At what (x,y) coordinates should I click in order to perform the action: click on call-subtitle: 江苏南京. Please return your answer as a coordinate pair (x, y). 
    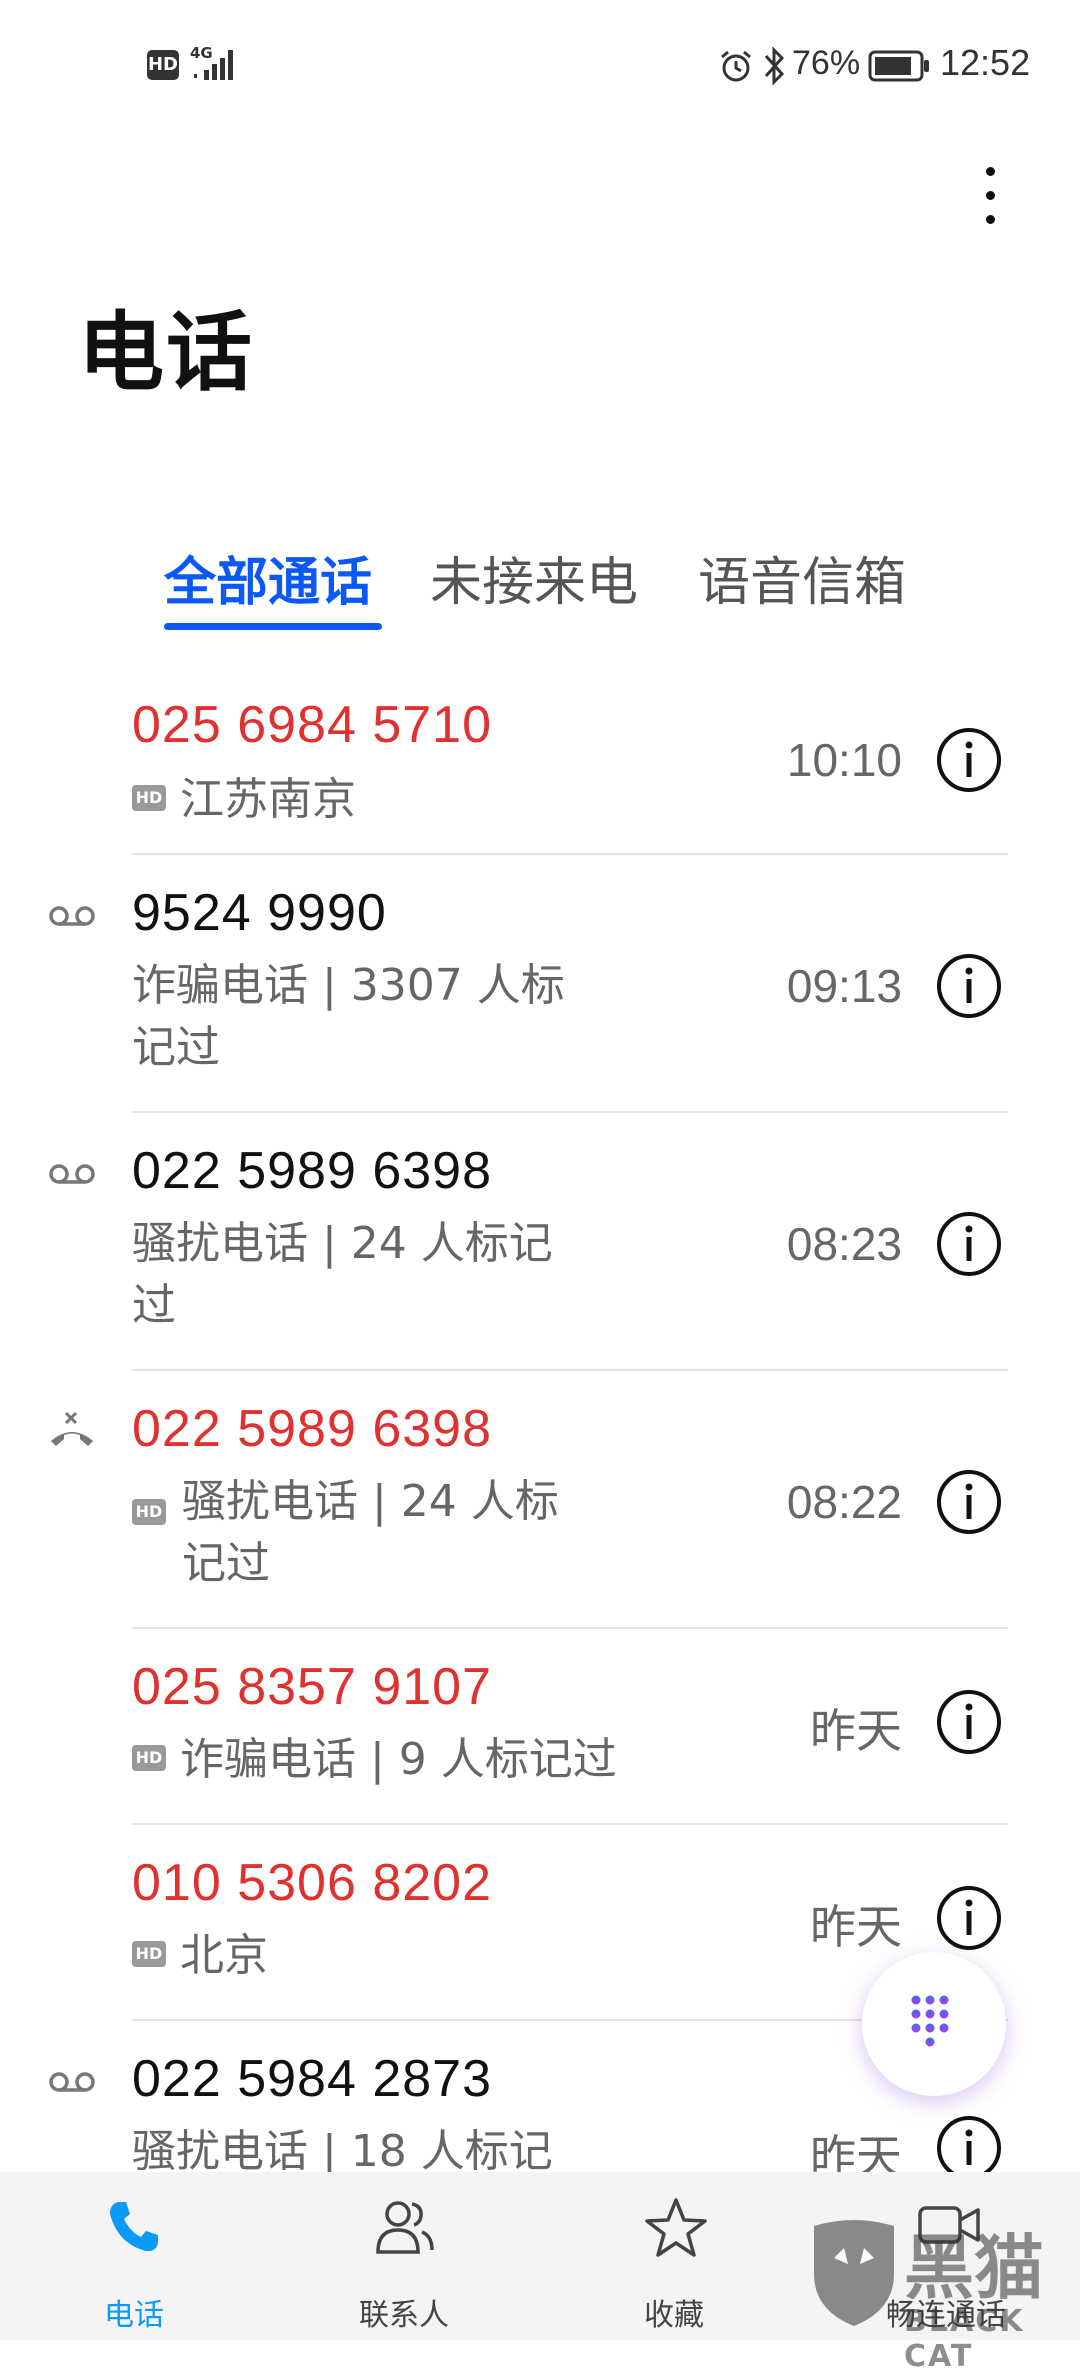
    Looking at the image, I should click on (268, 799).